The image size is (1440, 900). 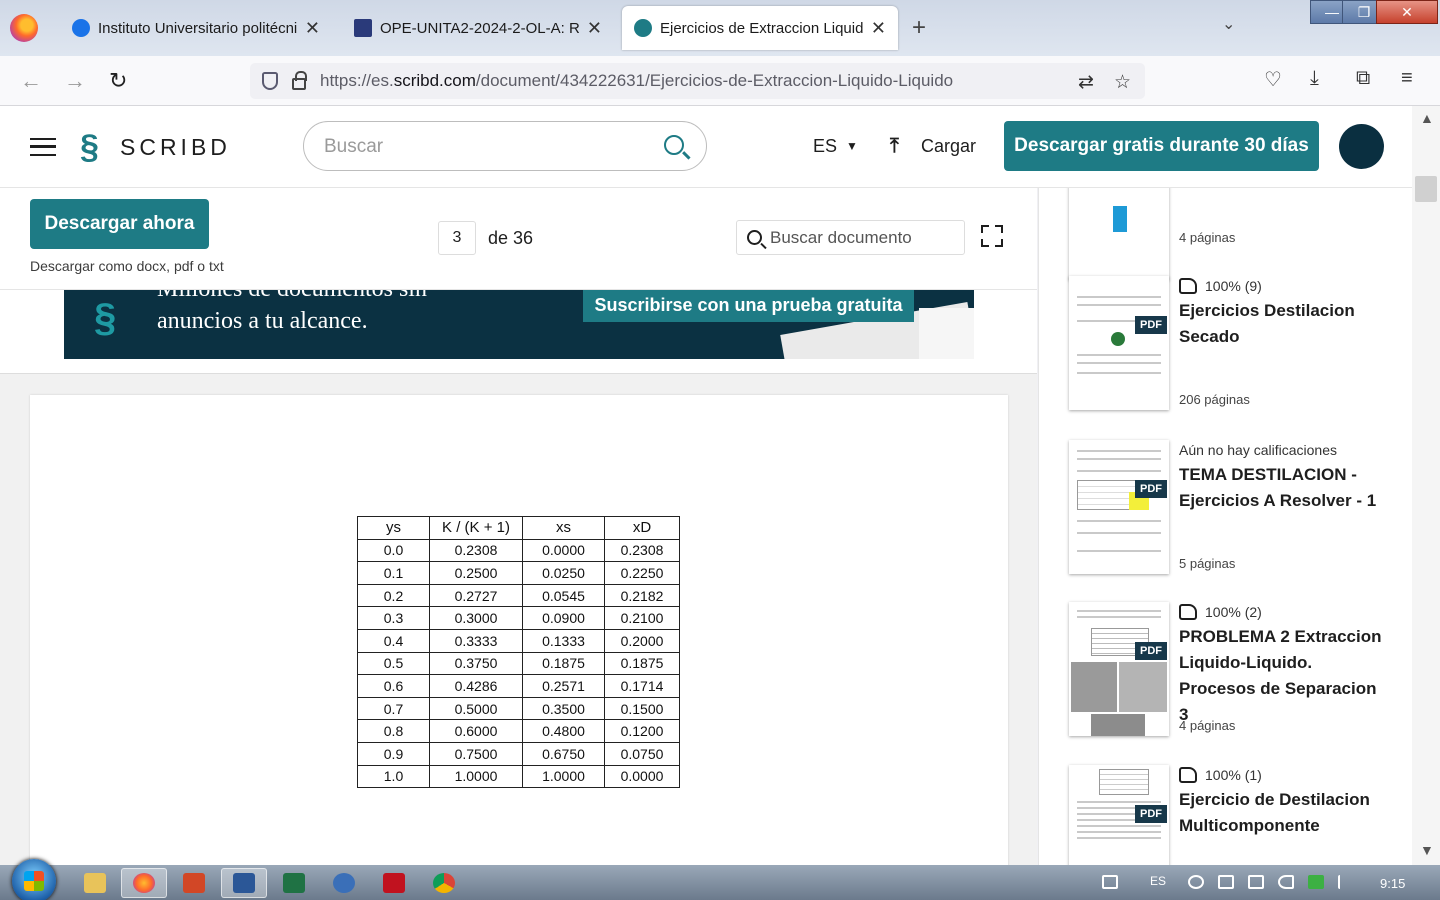 I want to click on security-tray-icon, so click(x=1316, y=882).